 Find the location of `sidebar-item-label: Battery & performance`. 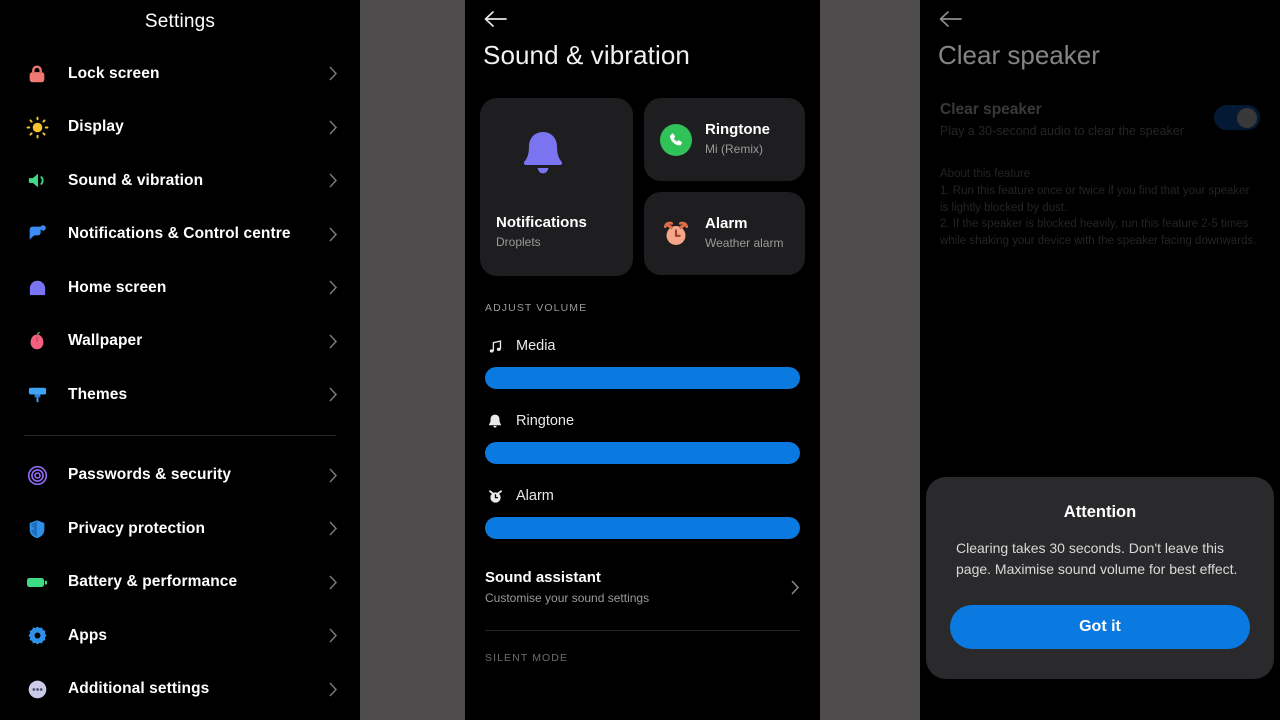

sidebar-item-label: Battery & performance is located at coordinates (153, 582).